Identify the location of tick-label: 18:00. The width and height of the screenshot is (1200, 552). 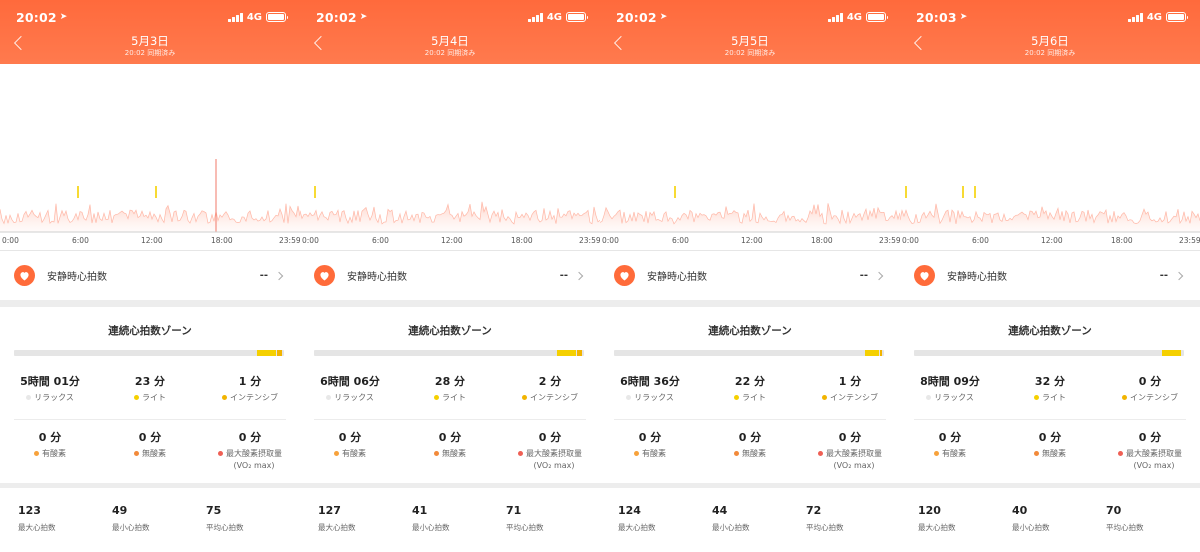
(522, 240).